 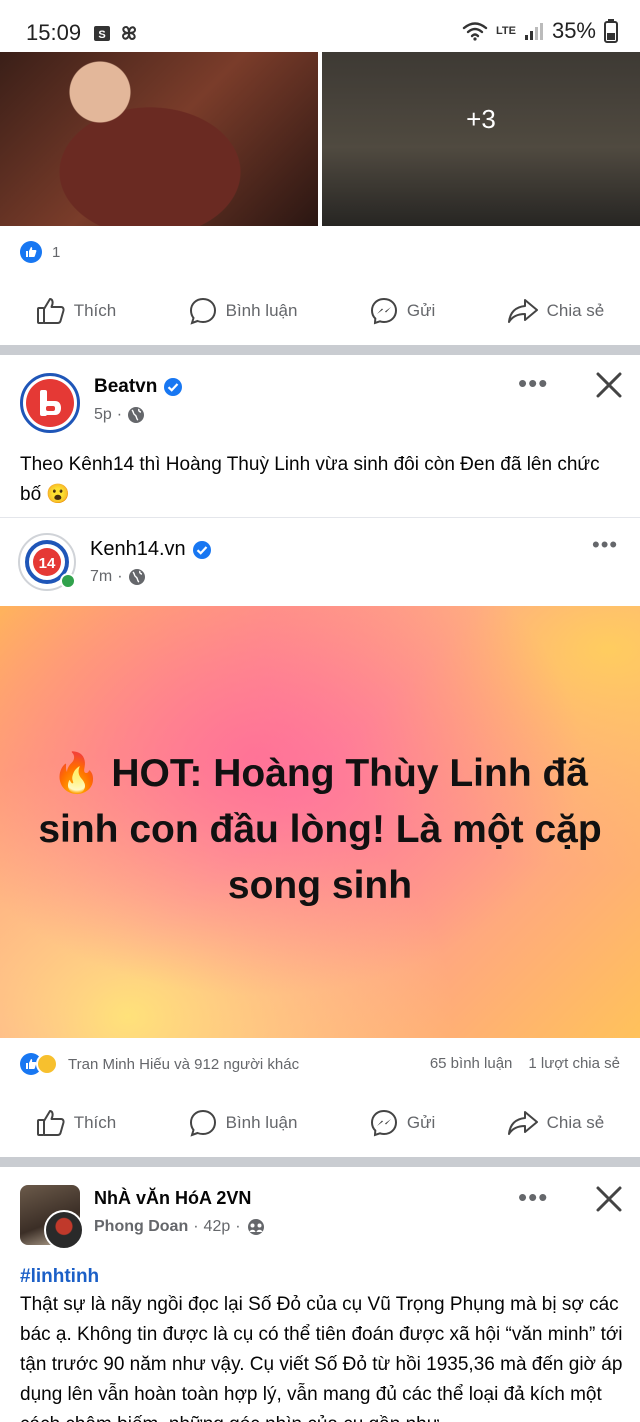 What do you see at coordinates (141, 1227) in the screenshot?
I see `post-author: Phong Doan` at bounding box center [141, 1227].